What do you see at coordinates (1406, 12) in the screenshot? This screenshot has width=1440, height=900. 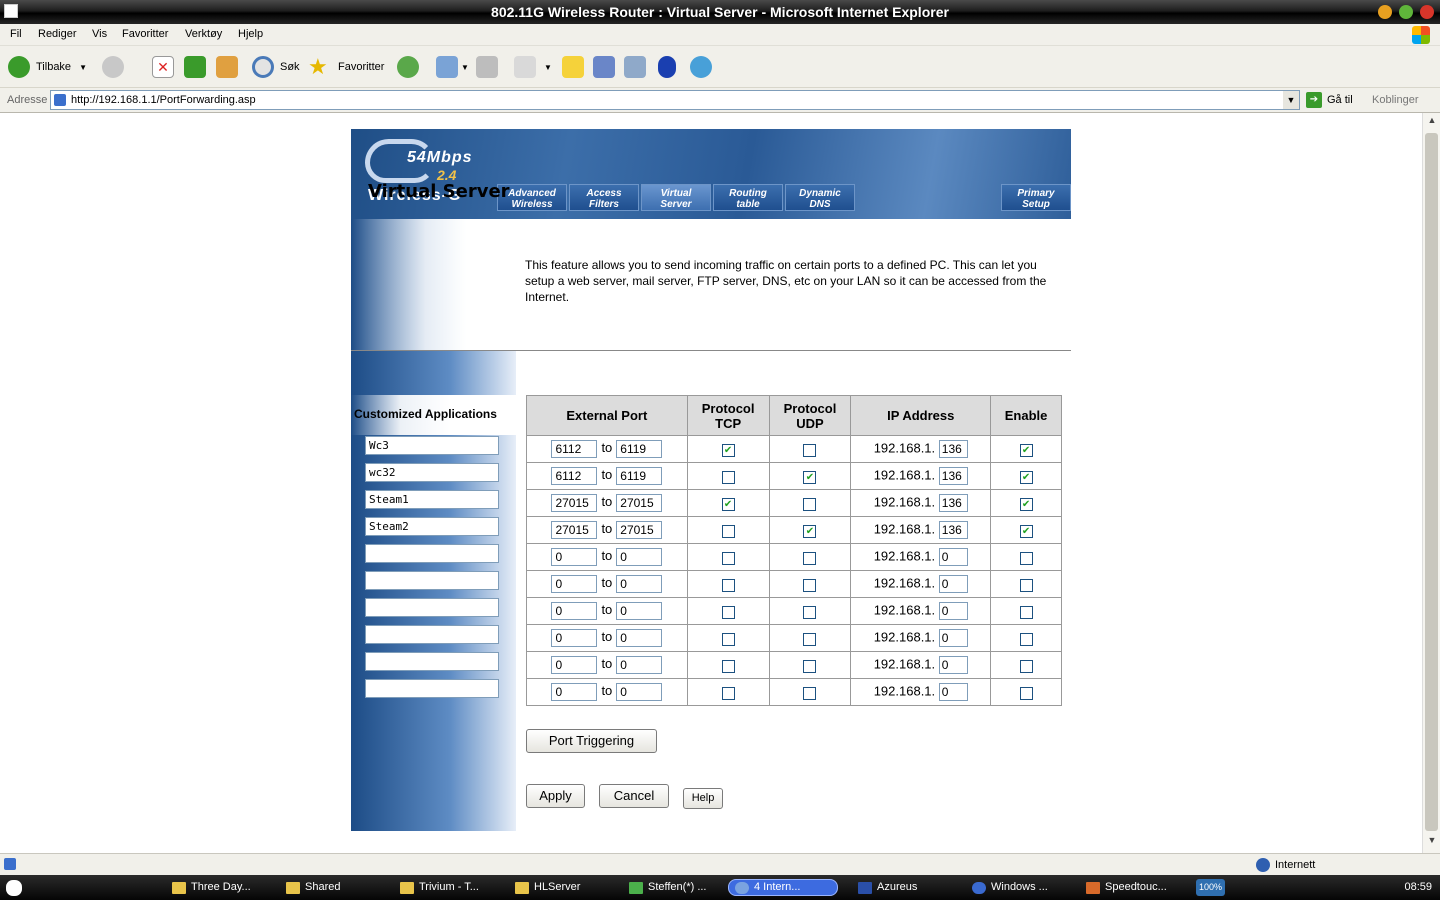 I see `maximize-icon` at bounding box center [1406, 12].